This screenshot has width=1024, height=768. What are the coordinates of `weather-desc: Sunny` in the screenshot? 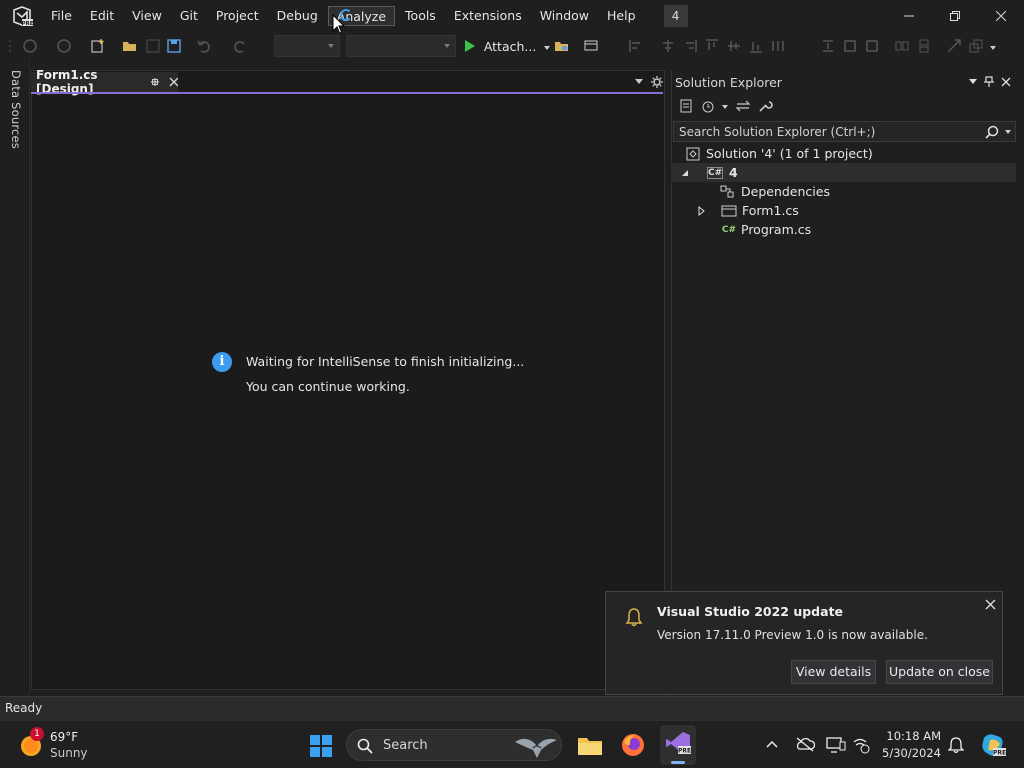 It's located at (69, 753).